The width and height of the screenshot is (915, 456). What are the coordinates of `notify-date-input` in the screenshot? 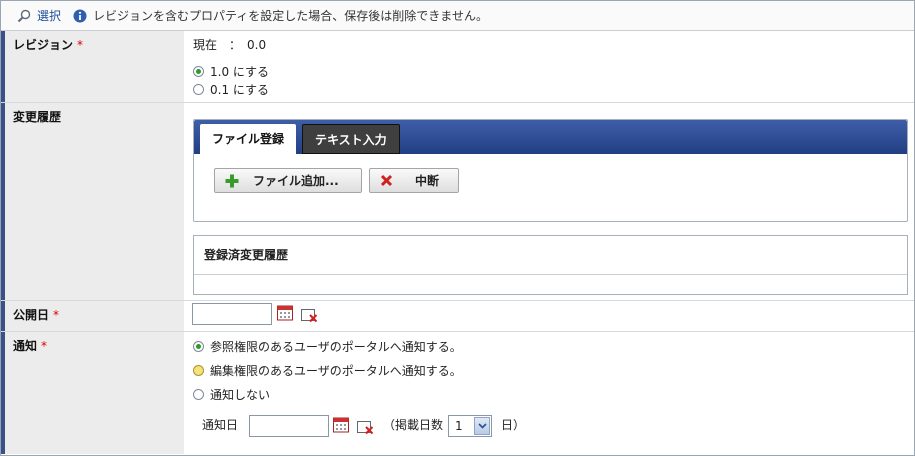 It's located at (289, 426).